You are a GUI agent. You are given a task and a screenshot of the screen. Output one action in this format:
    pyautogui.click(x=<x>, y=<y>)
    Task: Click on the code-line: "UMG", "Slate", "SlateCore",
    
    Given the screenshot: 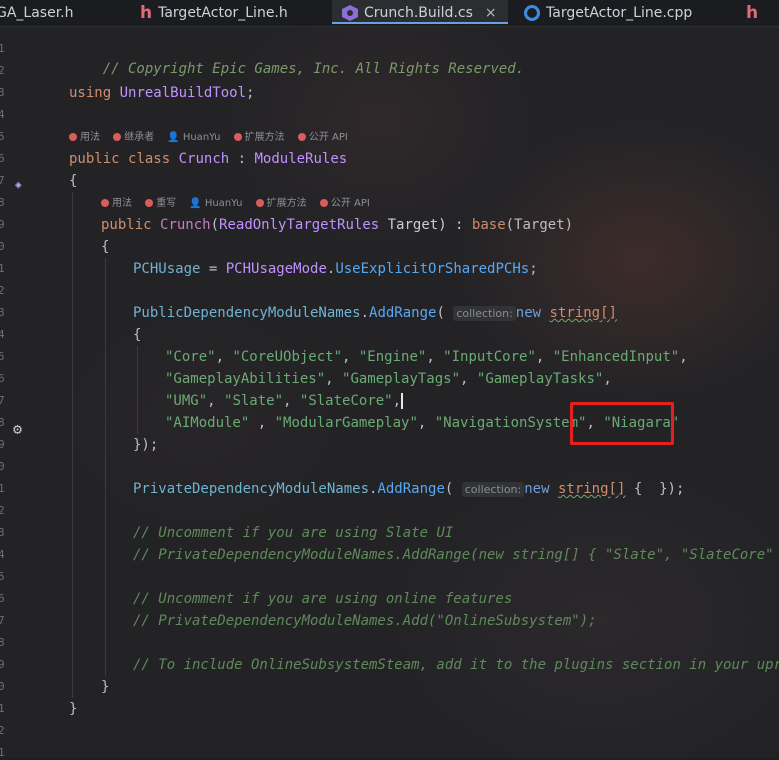 What is the action you would take?
    pyautogui.click(x=284, y=401)
    